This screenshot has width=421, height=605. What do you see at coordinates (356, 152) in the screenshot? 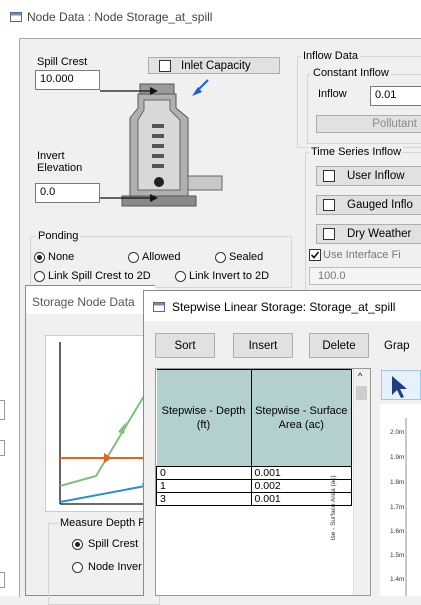
I see `time-series-title: Time Series Inflow` at bounding box center [356, 152].